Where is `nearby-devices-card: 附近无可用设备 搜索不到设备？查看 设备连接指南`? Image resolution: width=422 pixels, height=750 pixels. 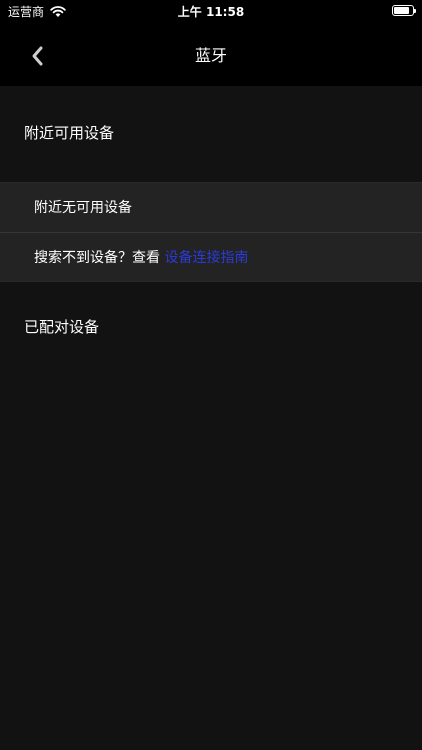 nearby-devices-card: 附近无可用设备 搜索不到设备？查看 设备连接指南 is located at coordinates (211, 232).